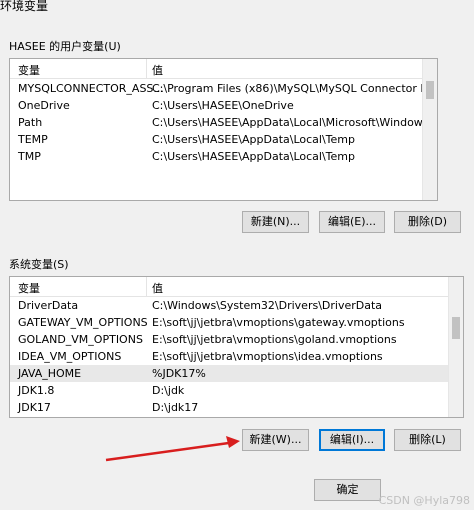 The image size is (474, 510). I want to click on watermark-text: CSDN @Hyla798, so click(424, 500).